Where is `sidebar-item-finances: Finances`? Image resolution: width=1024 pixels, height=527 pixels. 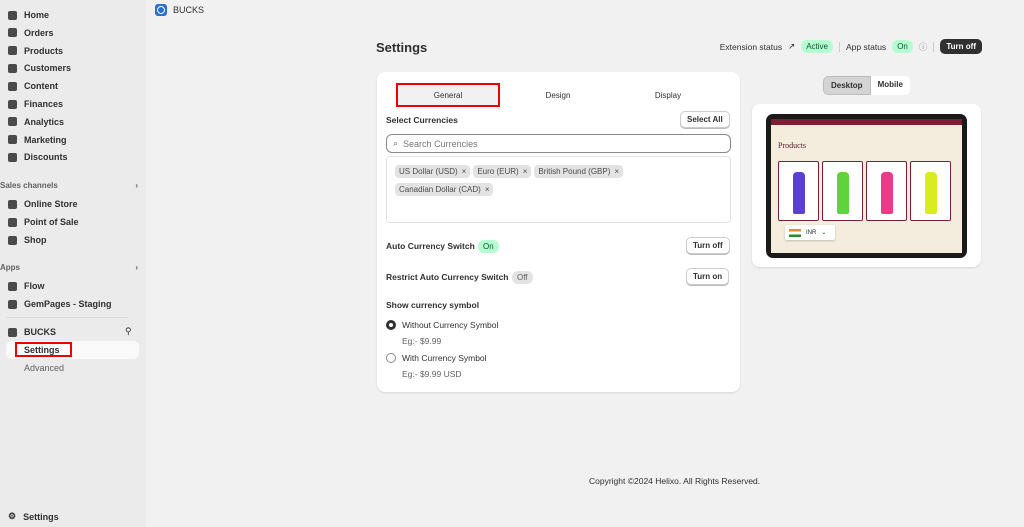 sidebar-item-finances: Finances is located at coordinates (35, 104).